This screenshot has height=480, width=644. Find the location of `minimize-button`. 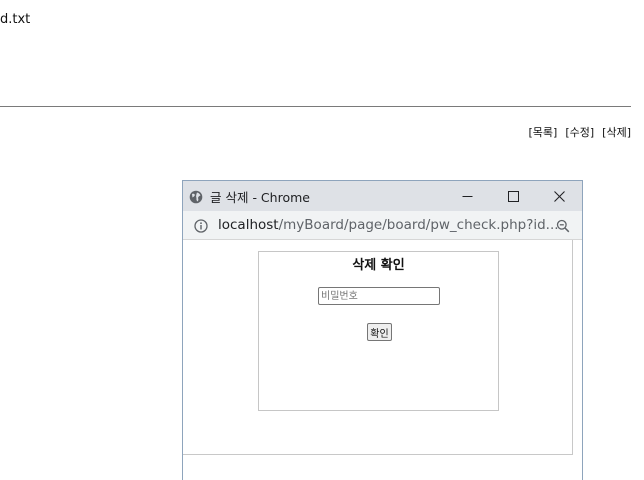

minimize-button is located at coordinates (467, 196).